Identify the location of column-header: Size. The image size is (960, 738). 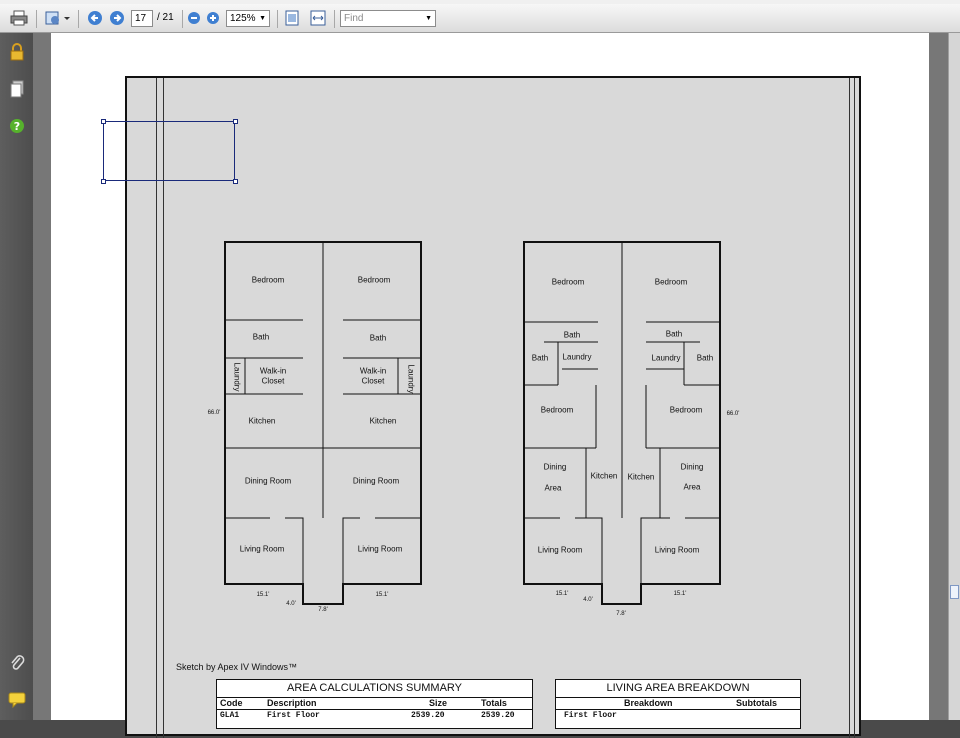
(438, 703).